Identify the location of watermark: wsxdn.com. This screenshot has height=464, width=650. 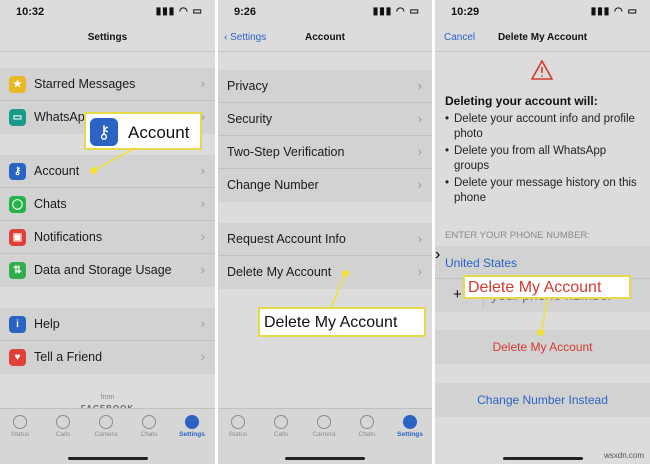
(623, 455).